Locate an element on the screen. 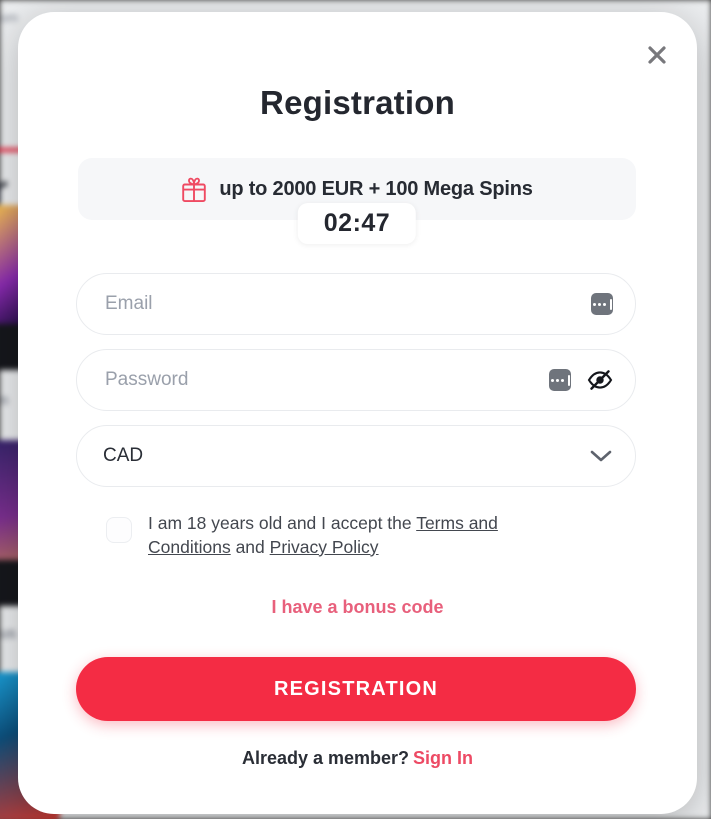 This screenshot has height=819, width=711. close-icon is located at coordinates (657, 55).